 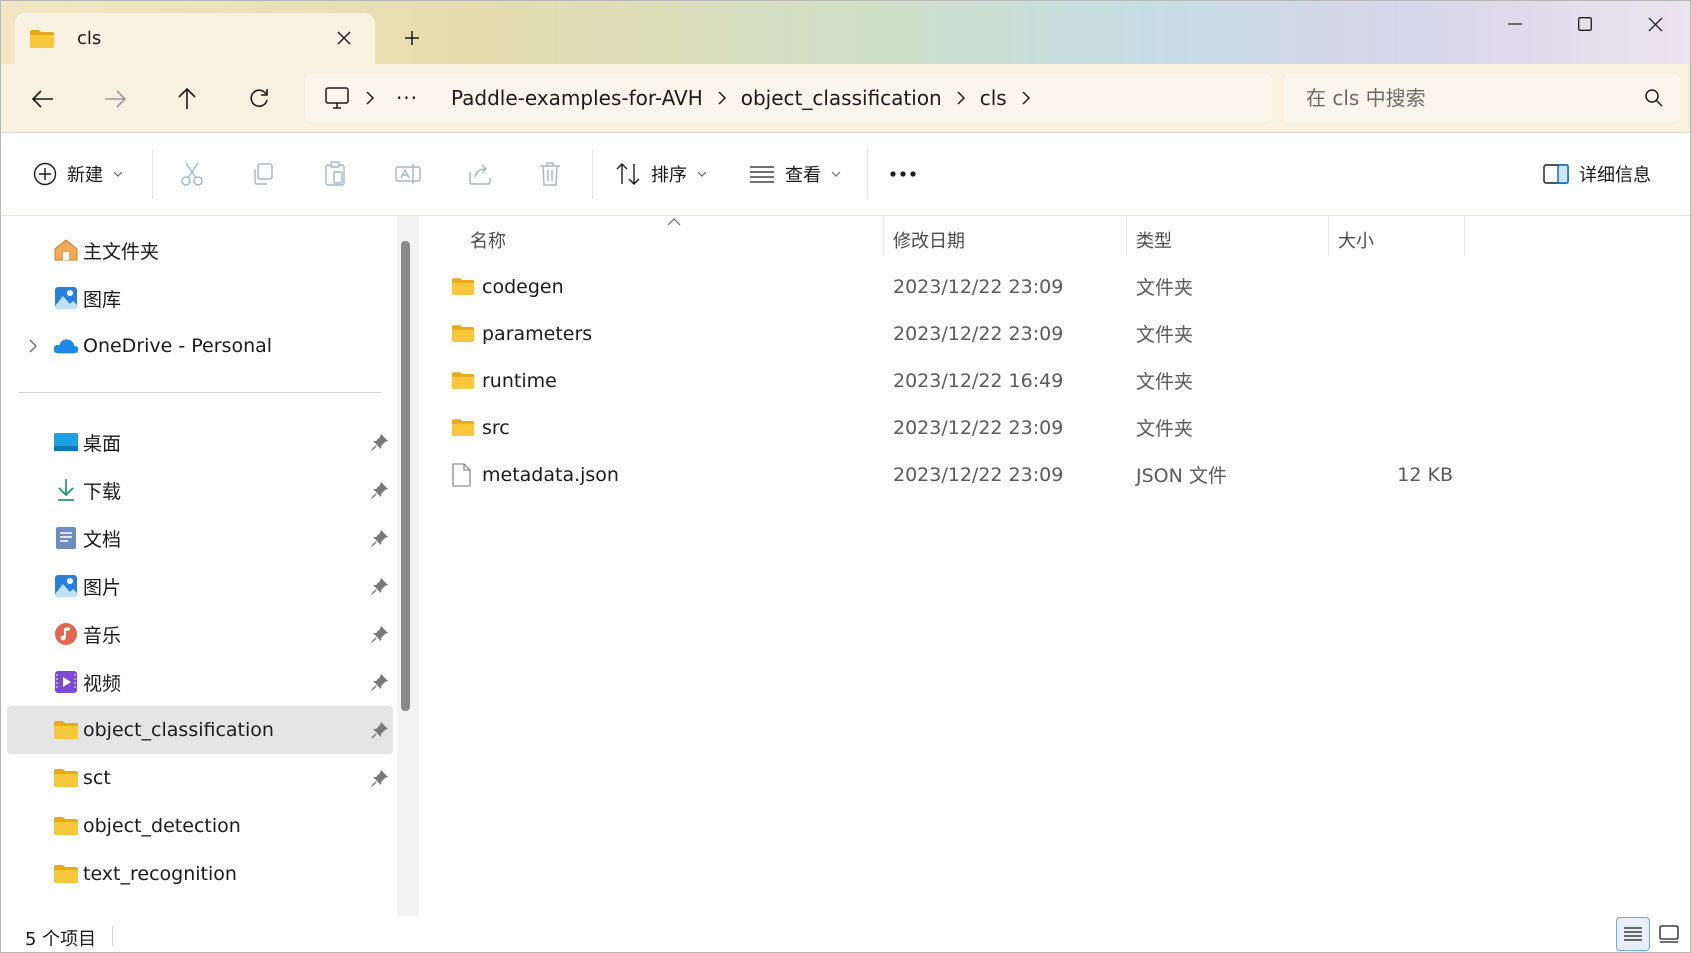 What do you see at coordinates (463, 474) in the screenshot?
I see `file-icon` at bounding box center [463, 474].